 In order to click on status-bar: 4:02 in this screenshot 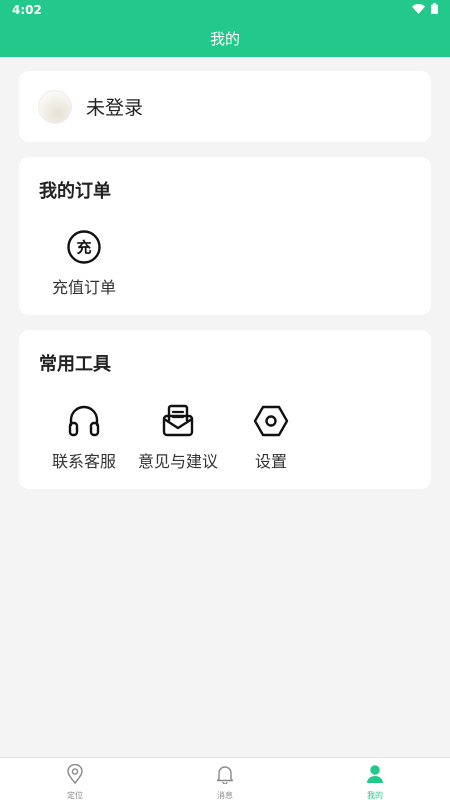, I will do `click(225, 10)`.